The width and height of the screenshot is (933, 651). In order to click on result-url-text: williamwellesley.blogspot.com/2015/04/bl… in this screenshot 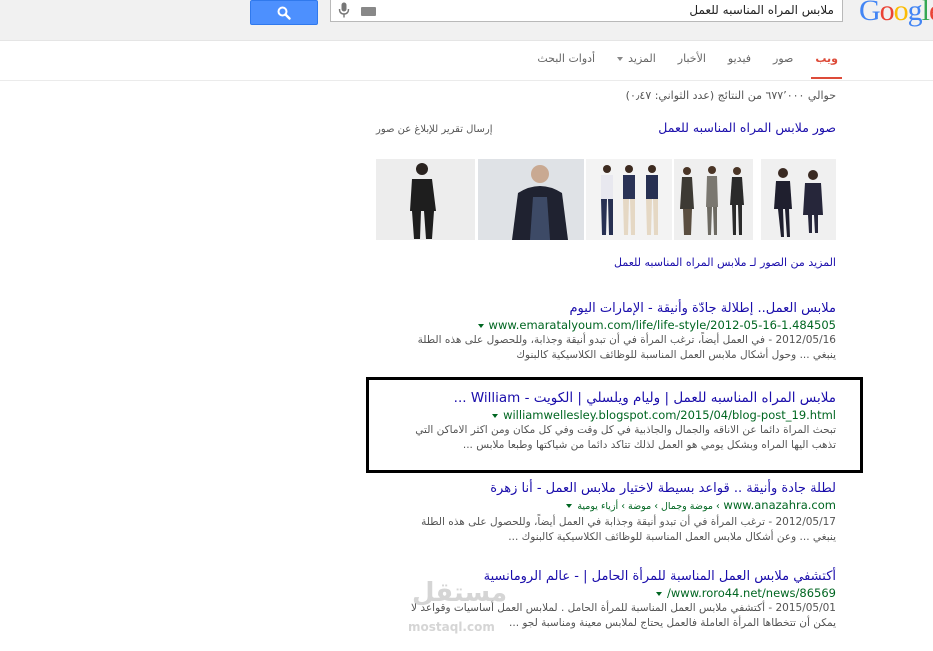, I will do `click(669, 415)`.